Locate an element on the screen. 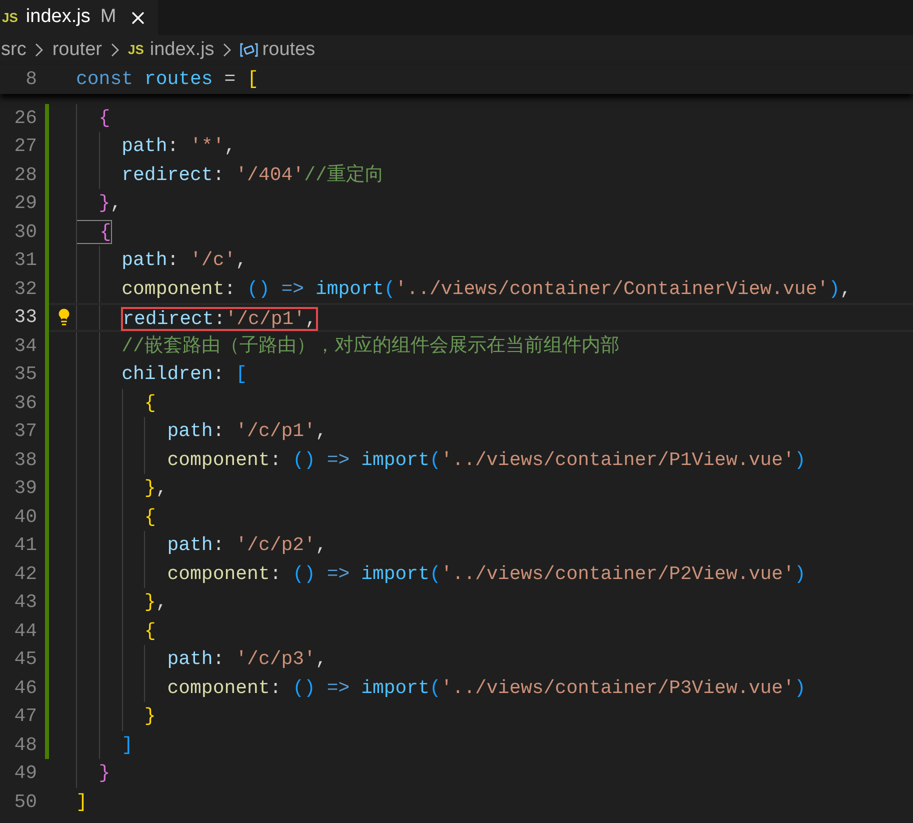 The height and width of the screenshot is (823, 913). code-line: component: () => import('../views/container/ContainerView.vue'), is located at coordinates (486, 289).